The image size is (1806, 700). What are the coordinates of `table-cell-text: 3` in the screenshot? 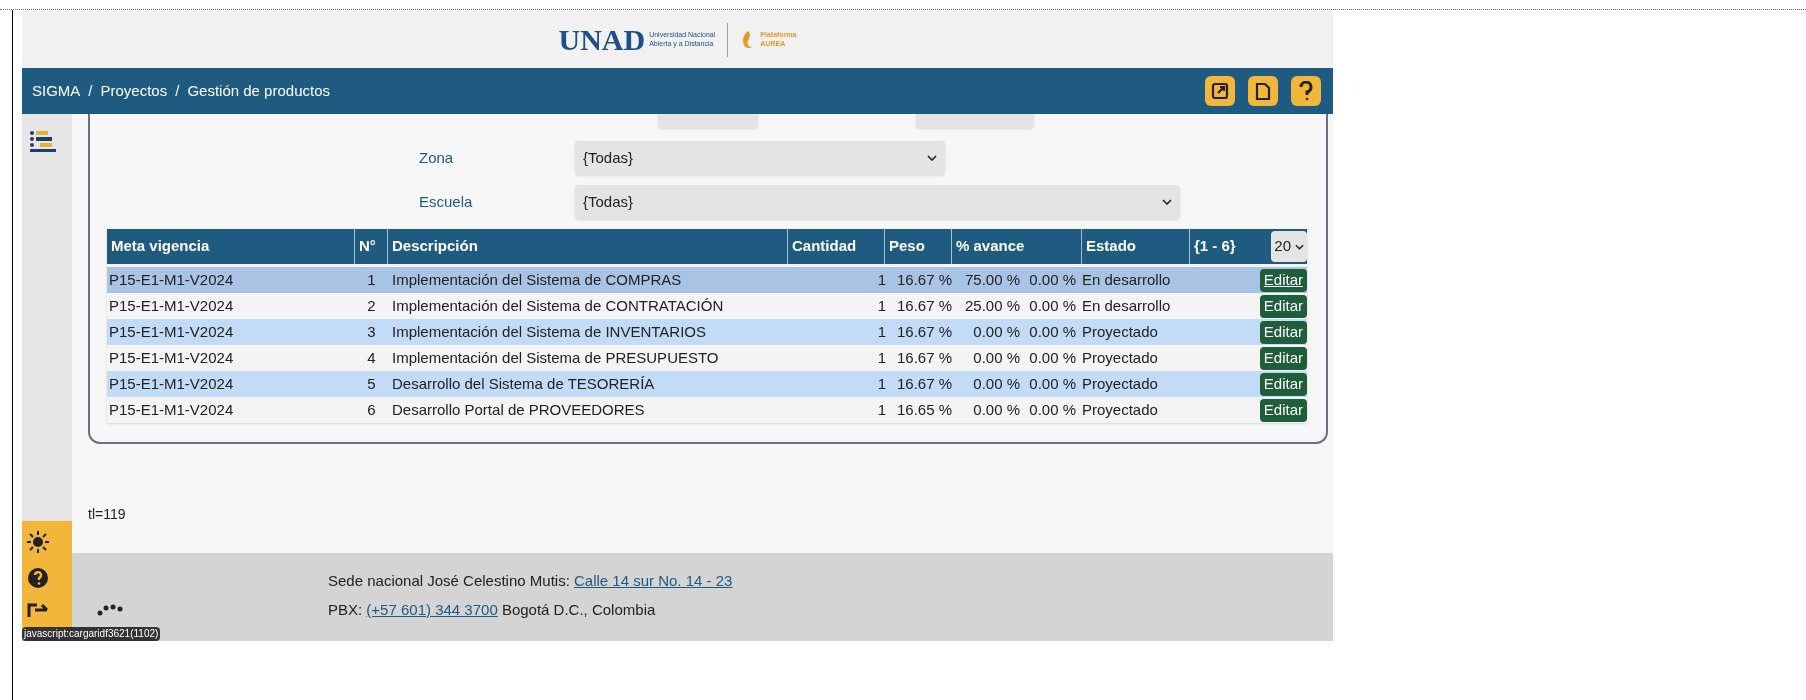 It's located at (371, 331).